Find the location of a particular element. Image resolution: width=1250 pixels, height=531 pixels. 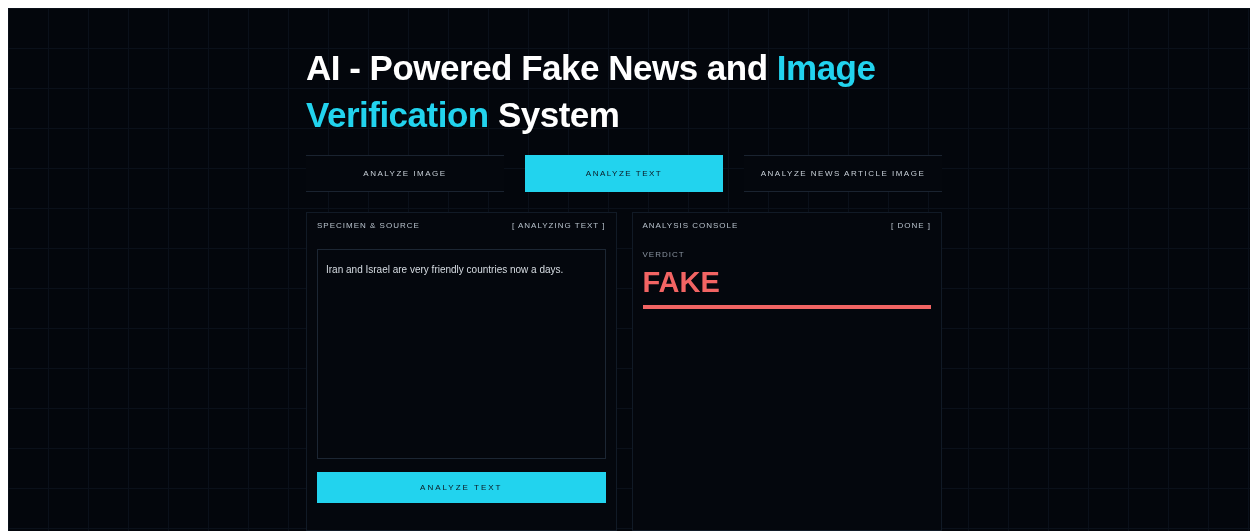

tab: ANALYZE IMAGE is located at coordinates (405, 173).